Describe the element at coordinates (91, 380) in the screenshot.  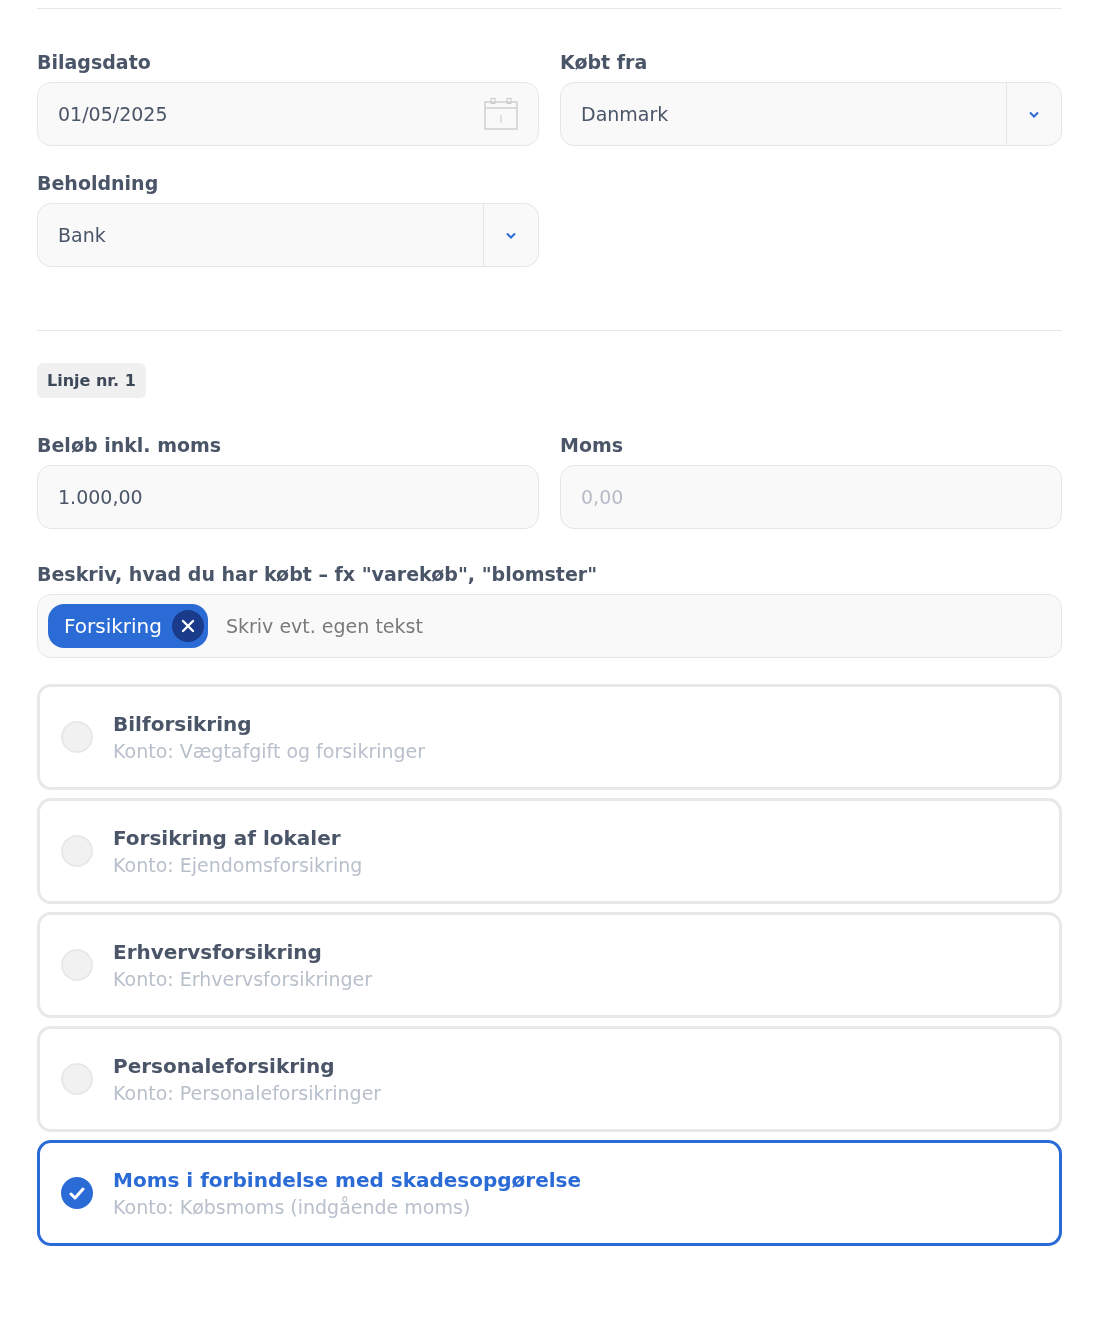
I see `line-number-badge: Linje nr. 1` at that location.